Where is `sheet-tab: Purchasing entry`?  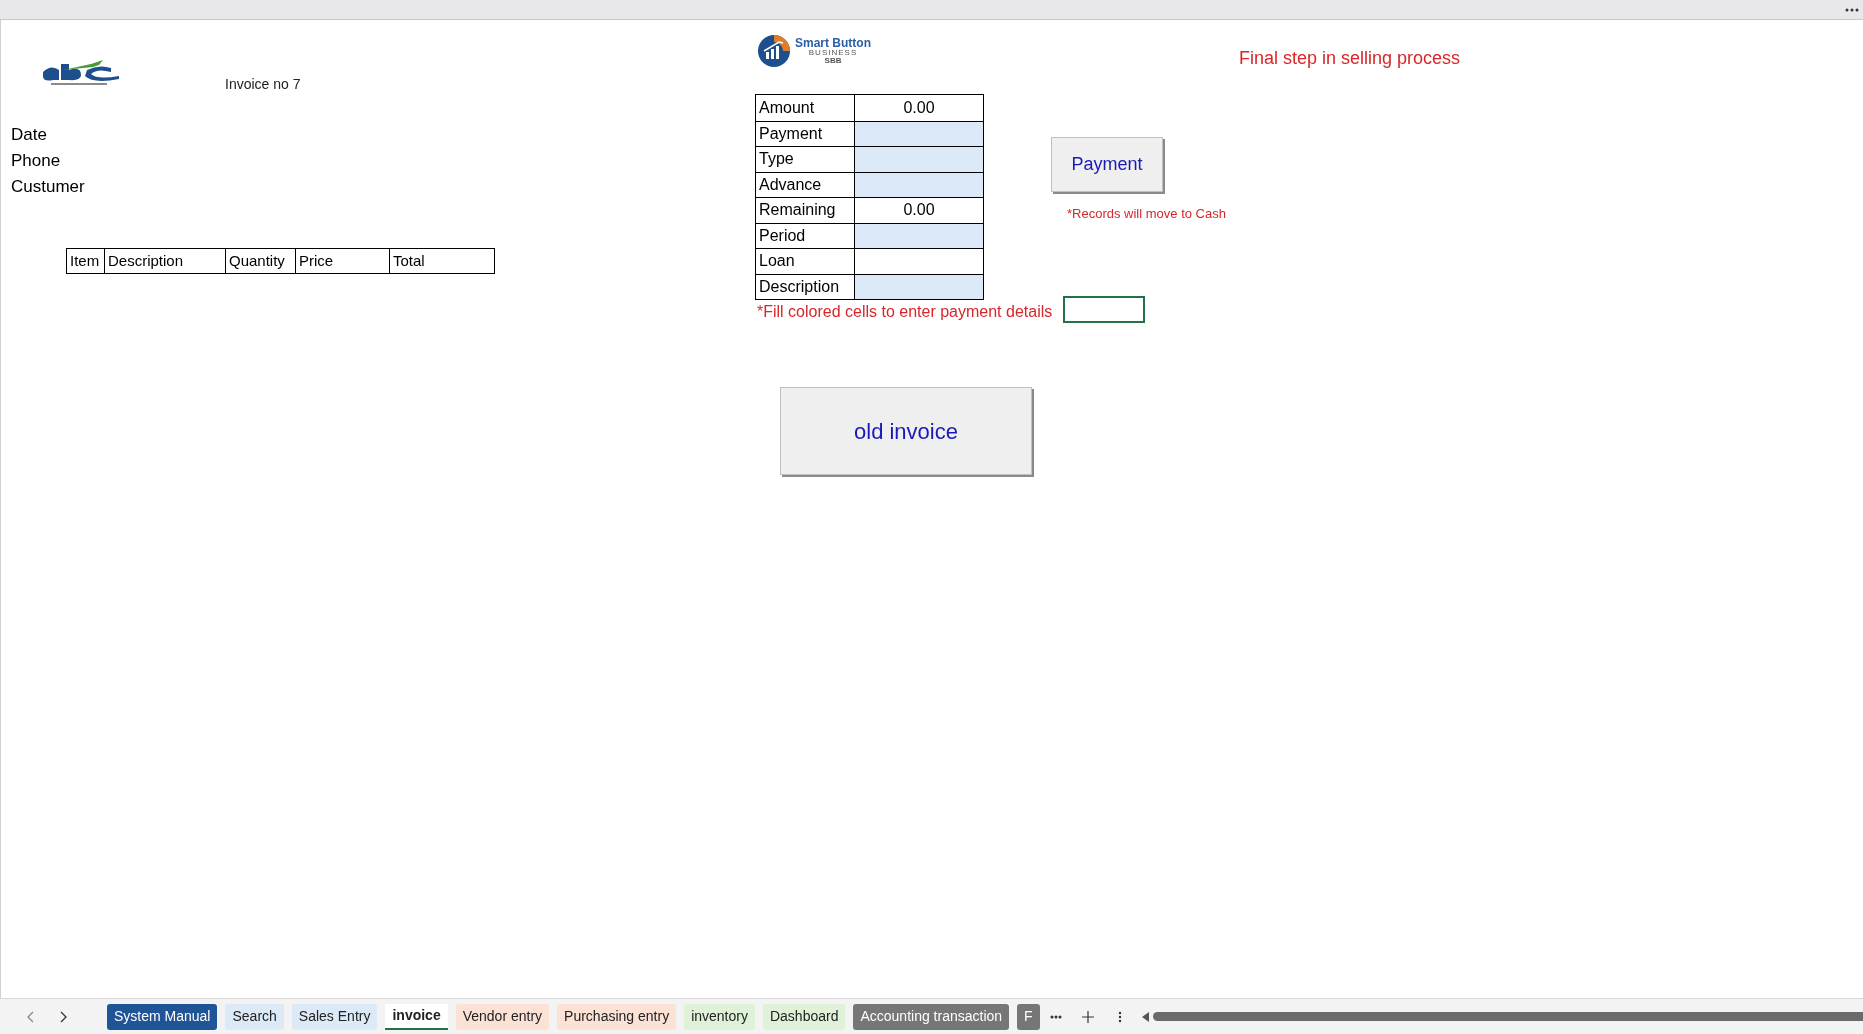
sheet-tab: Purchasing entry is located at coordinates (617, 1016).